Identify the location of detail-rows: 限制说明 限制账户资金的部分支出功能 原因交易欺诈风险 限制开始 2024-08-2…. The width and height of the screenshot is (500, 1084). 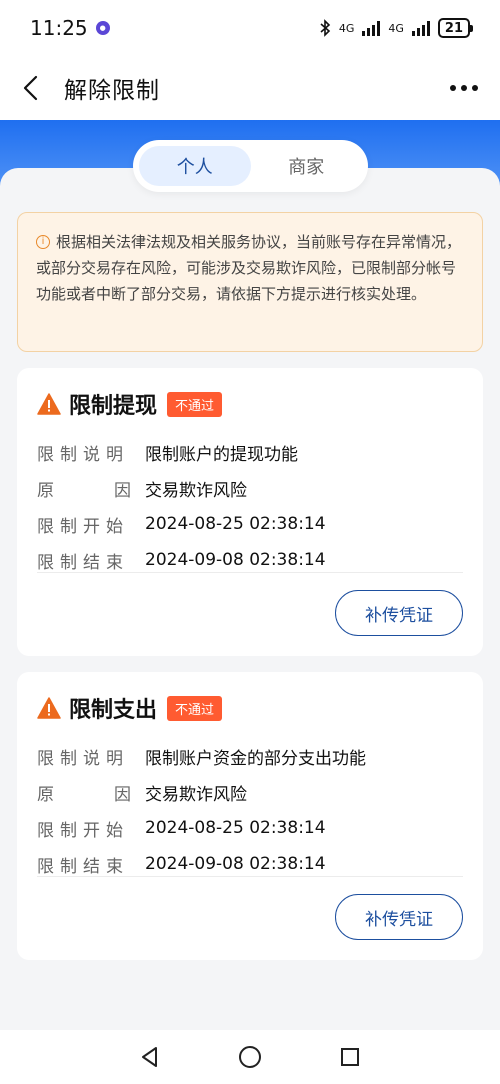
(250, 810).